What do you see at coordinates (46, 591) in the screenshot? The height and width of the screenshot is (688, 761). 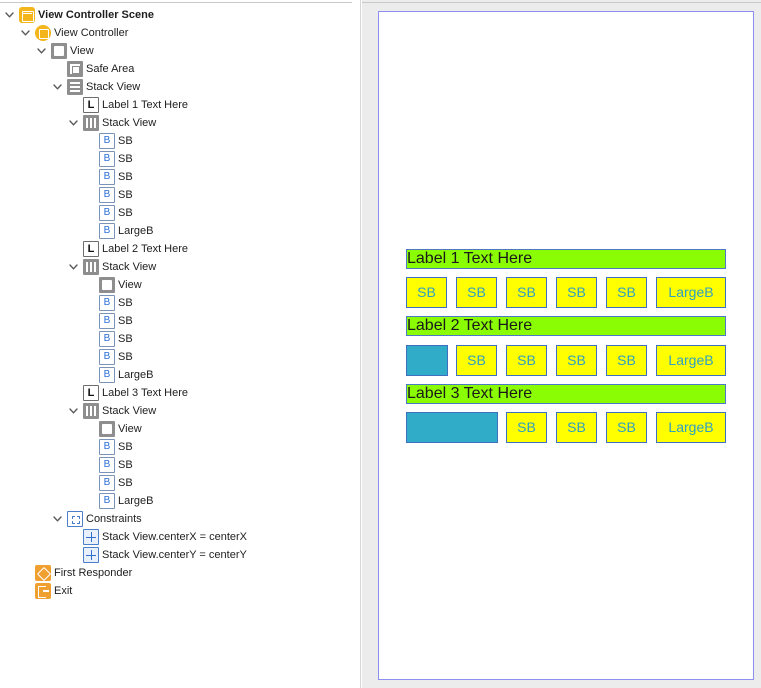 I see `outline-item: Exit` at bounding box center [46, 591].